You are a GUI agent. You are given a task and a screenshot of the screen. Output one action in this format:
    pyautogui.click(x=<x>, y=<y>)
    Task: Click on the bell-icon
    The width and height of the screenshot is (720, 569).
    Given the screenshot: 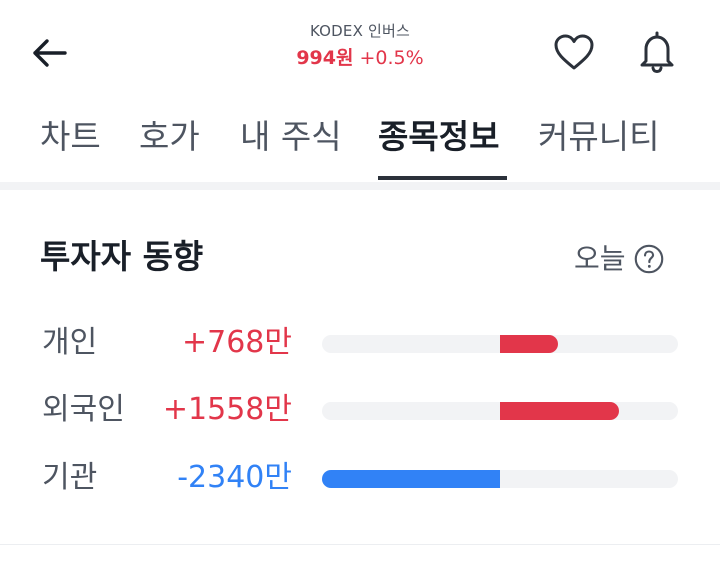 What is the action you would take?
    pyautogui.click(x=657, y=52)
    